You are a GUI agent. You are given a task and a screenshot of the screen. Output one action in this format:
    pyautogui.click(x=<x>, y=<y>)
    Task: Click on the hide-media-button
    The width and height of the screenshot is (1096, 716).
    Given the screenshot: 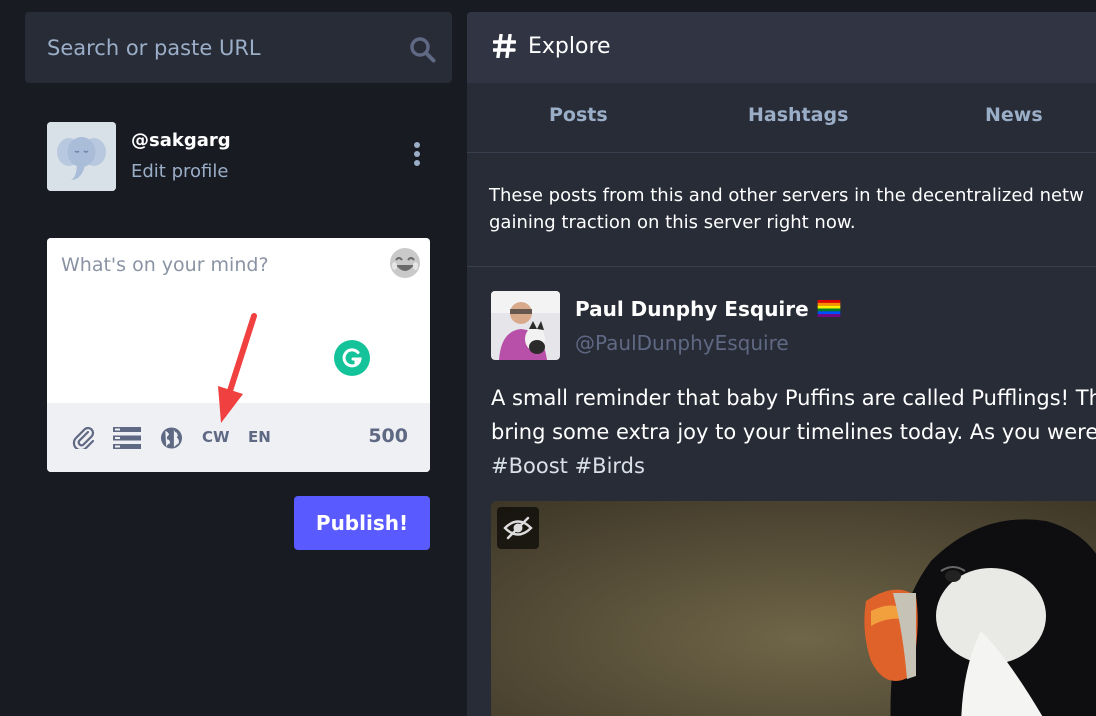 What is the action you would take?
    pyautogui.click(x=518, y=528)
    